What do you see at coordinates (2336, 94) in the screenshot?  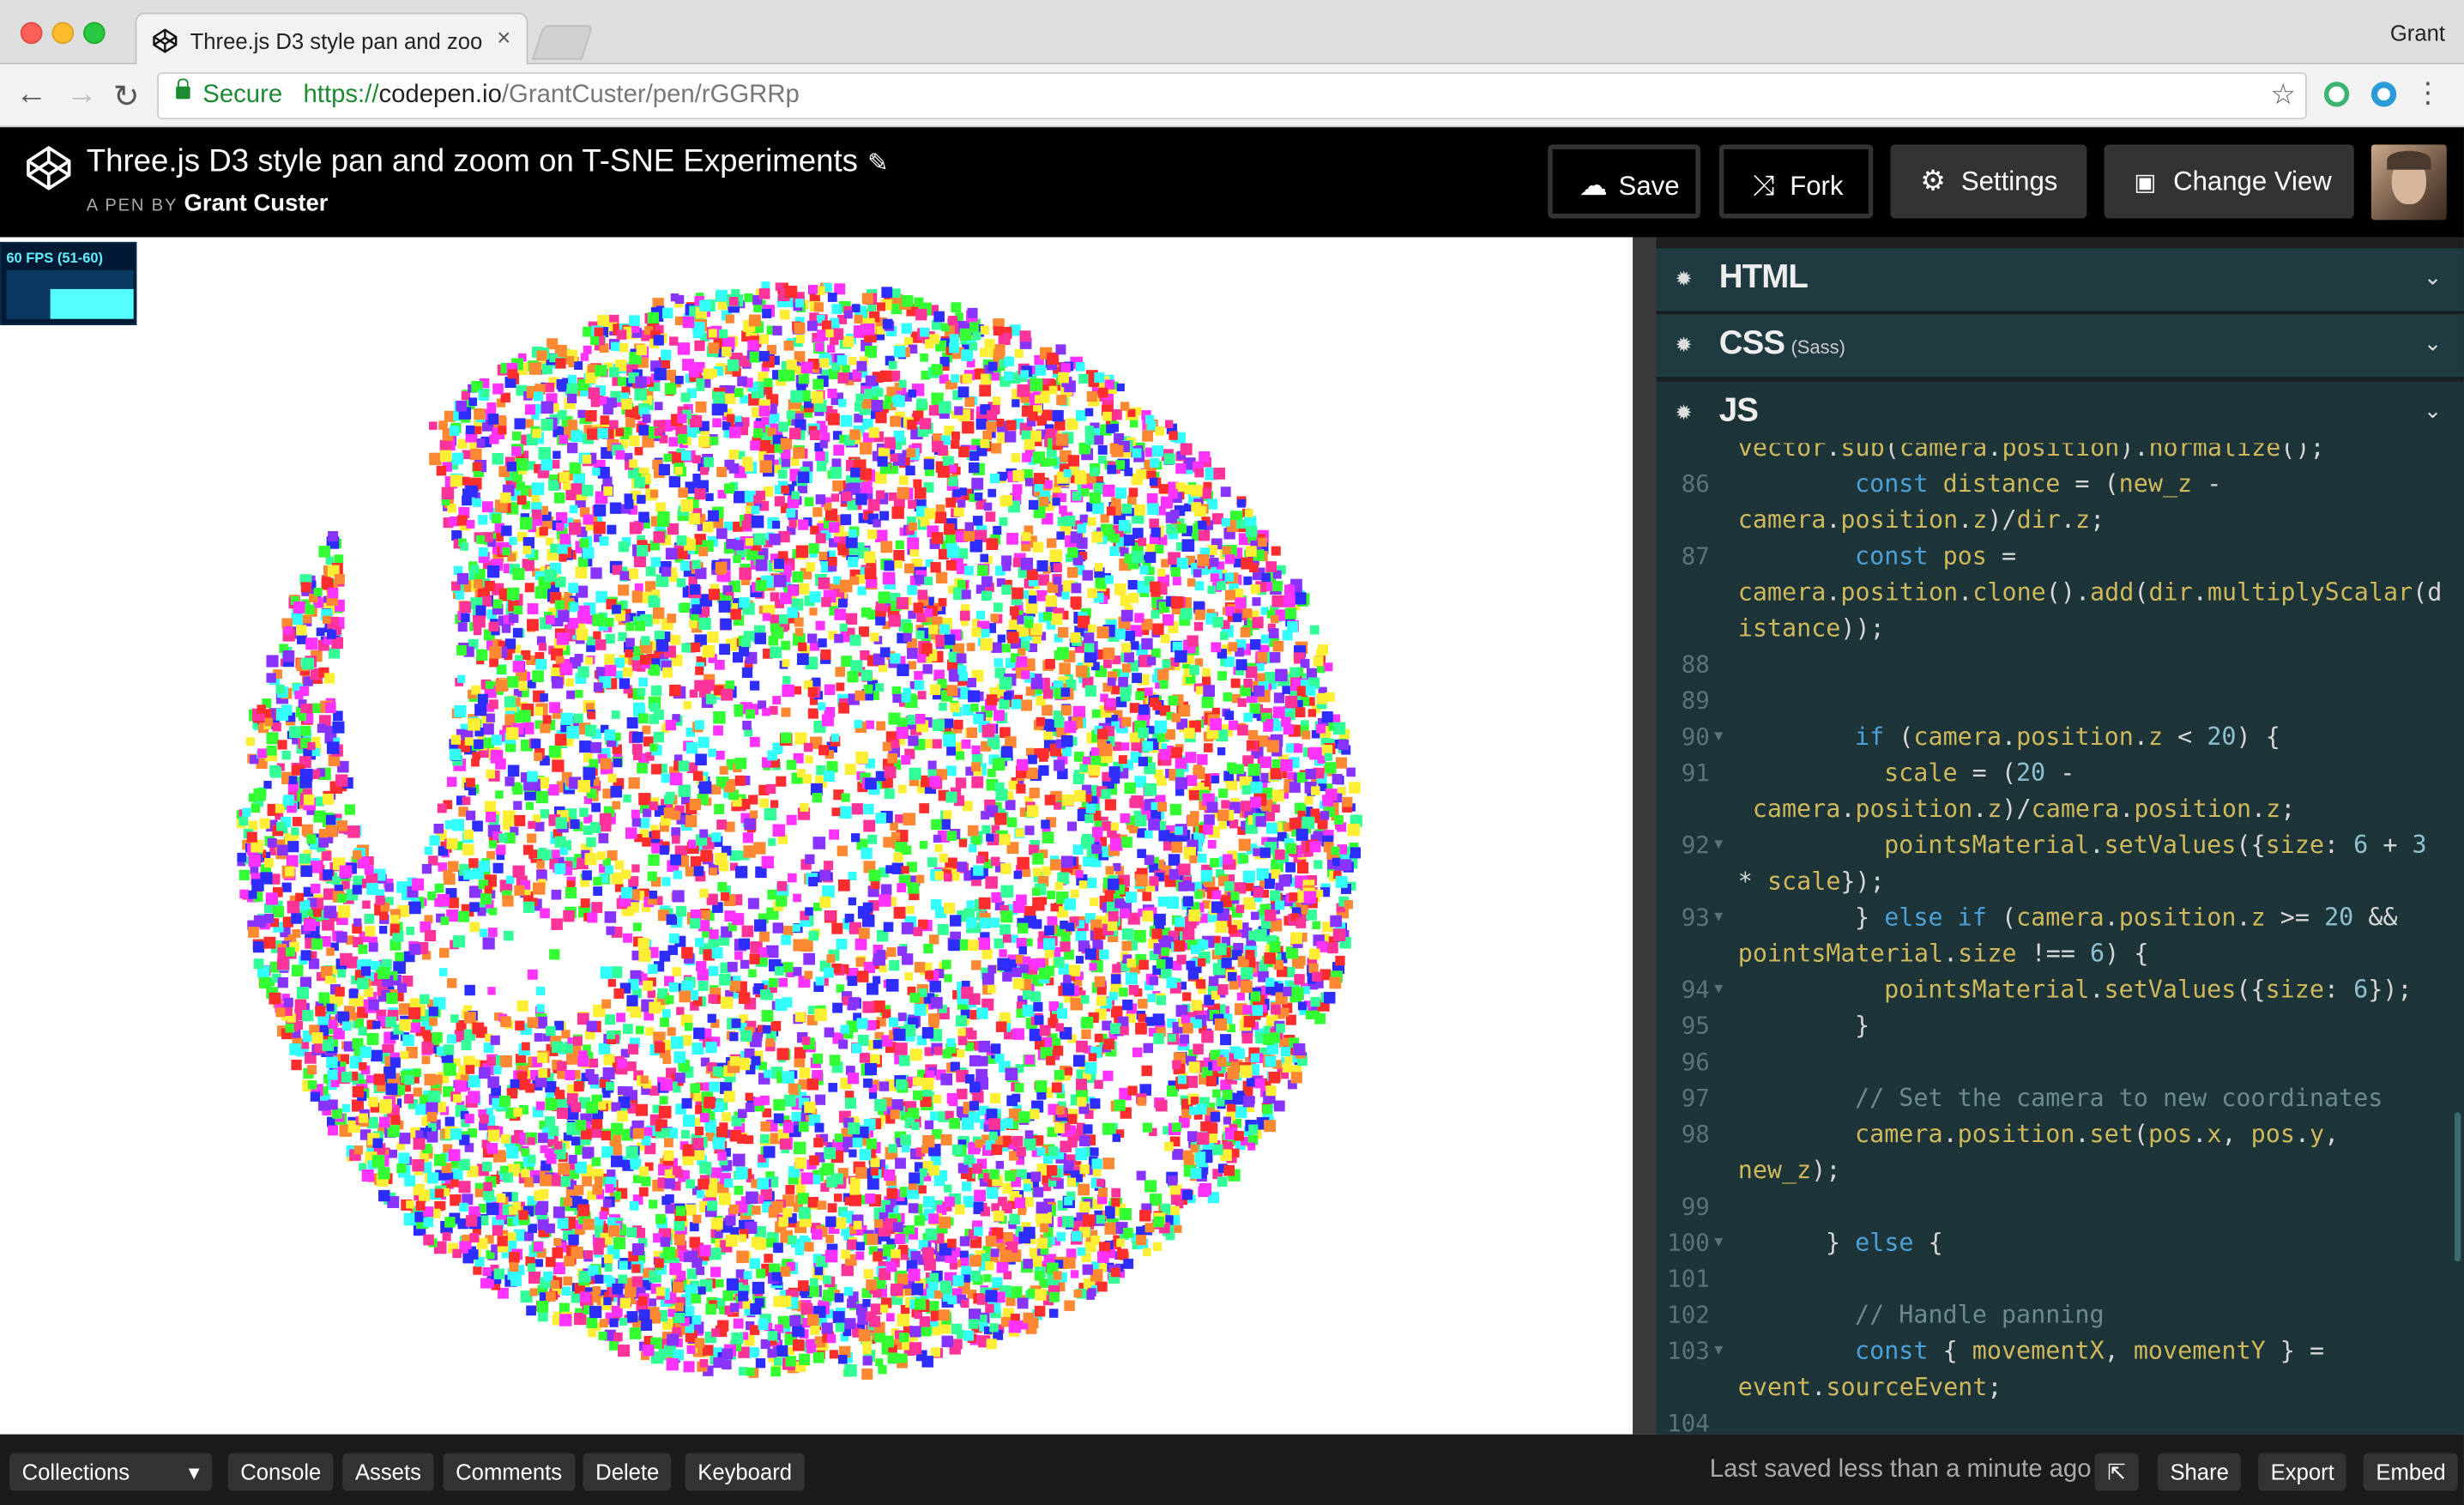 I see `extension-icon-green` at bounding box center [2336, 94].